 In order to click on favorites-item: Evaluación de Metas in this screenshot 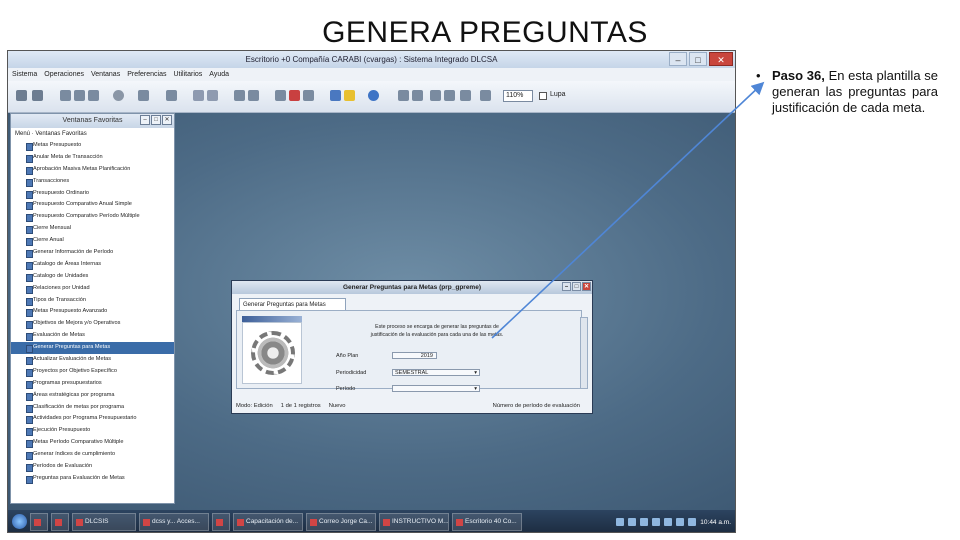, I will do `click(92, 336)`.